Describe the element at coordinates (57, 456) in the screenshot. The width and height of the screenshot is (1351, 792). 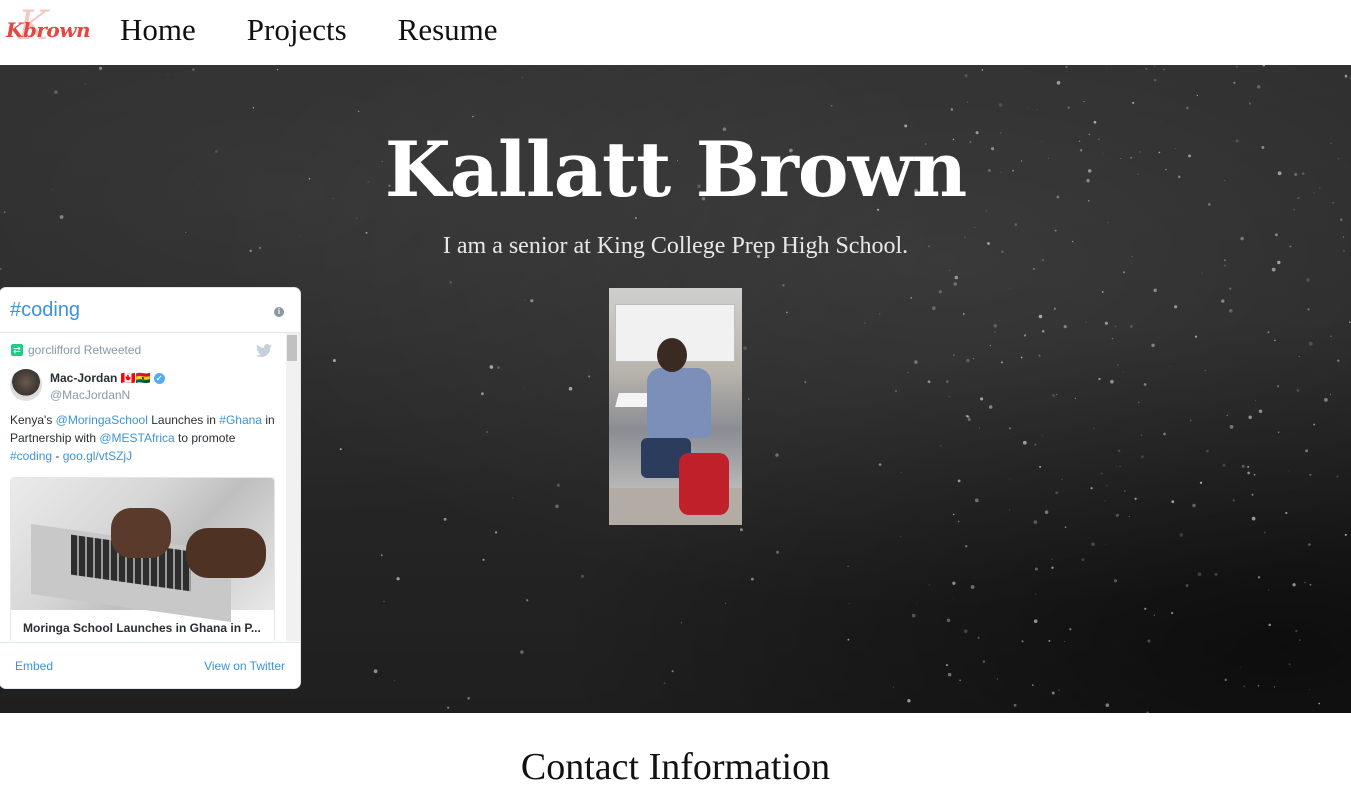
I see `tweet-text-part: -` at that location.